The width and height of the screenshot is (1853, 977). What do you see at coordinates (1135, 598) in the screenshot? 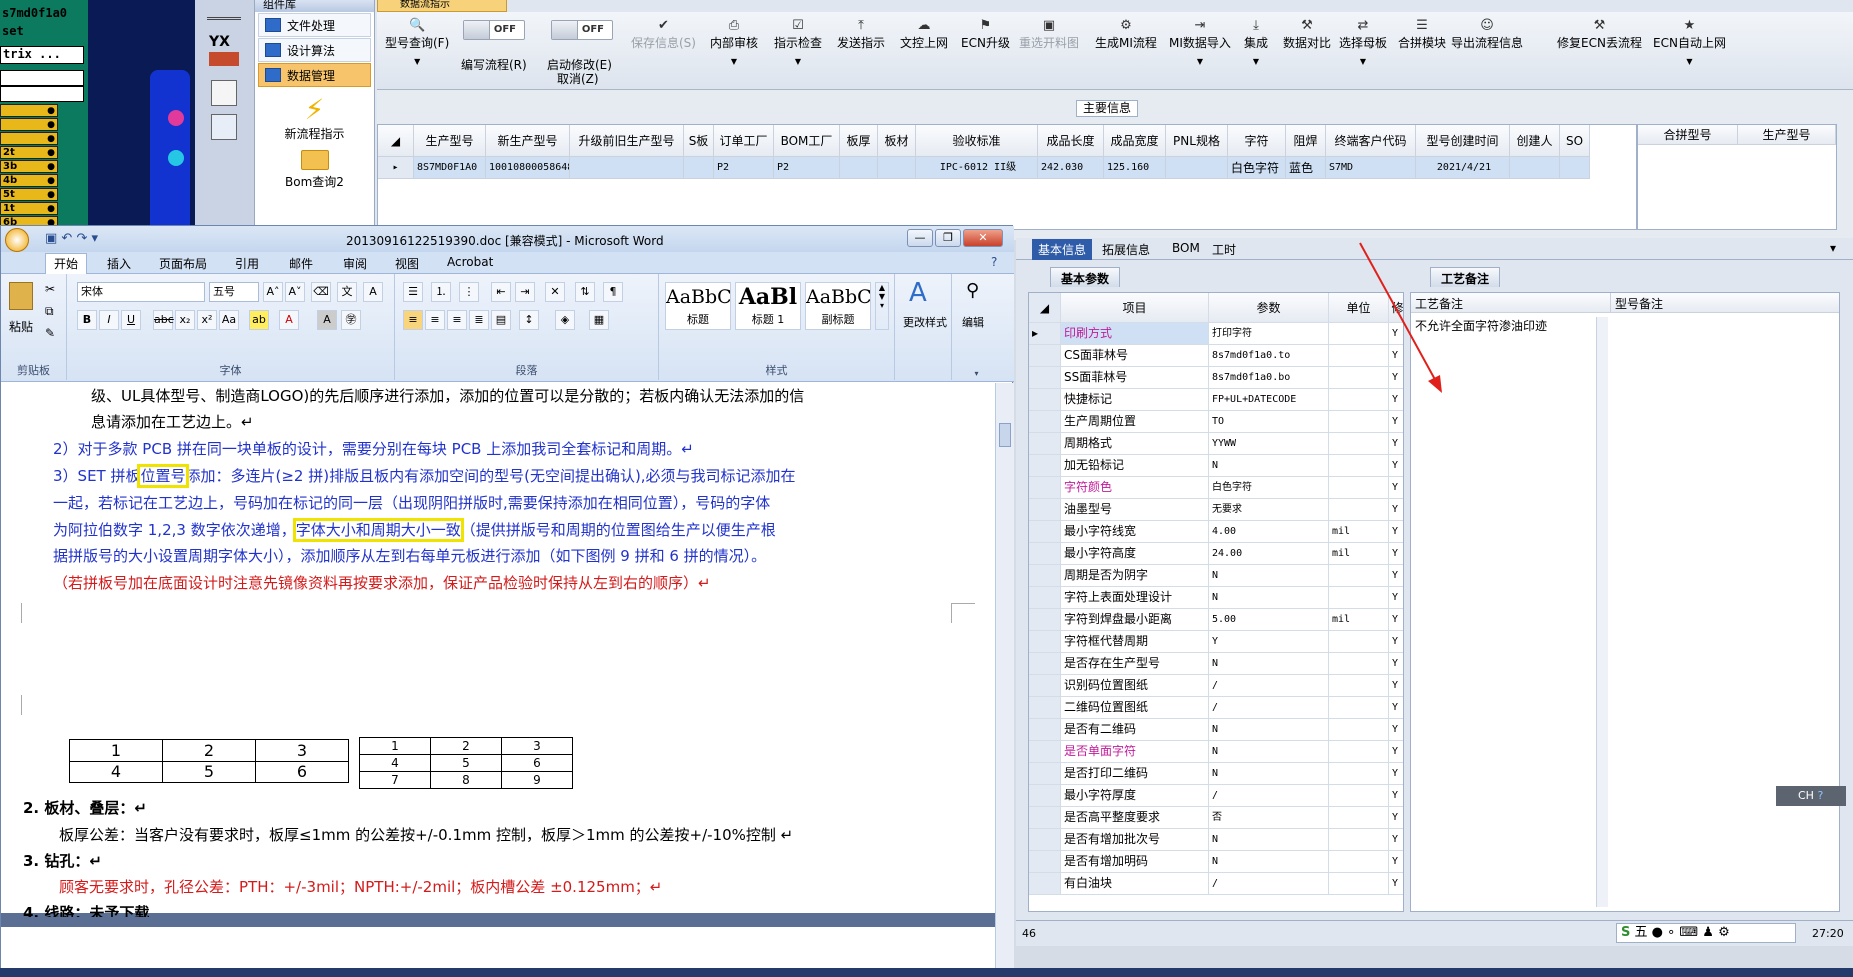
I see `param-item: 字符上表面处理设计` at bounding box center [1135, 598].